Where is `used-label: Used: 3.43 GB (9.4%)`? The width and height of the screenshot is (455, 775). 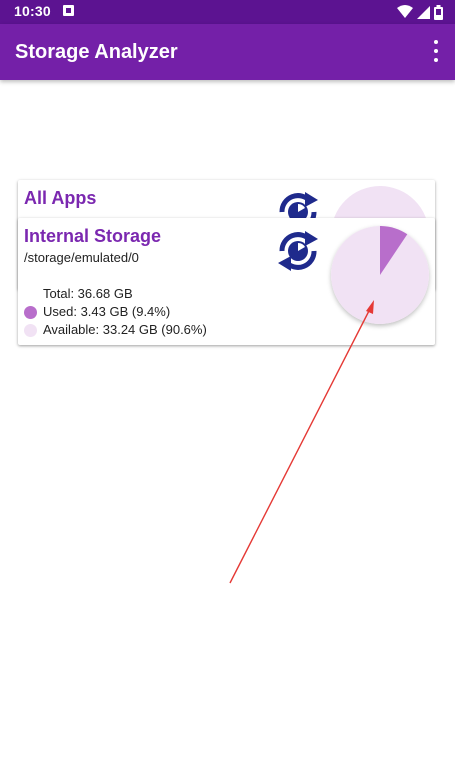 used-label: Used: 3.43 GB (9.4%) is located at coordinates (107, 311).